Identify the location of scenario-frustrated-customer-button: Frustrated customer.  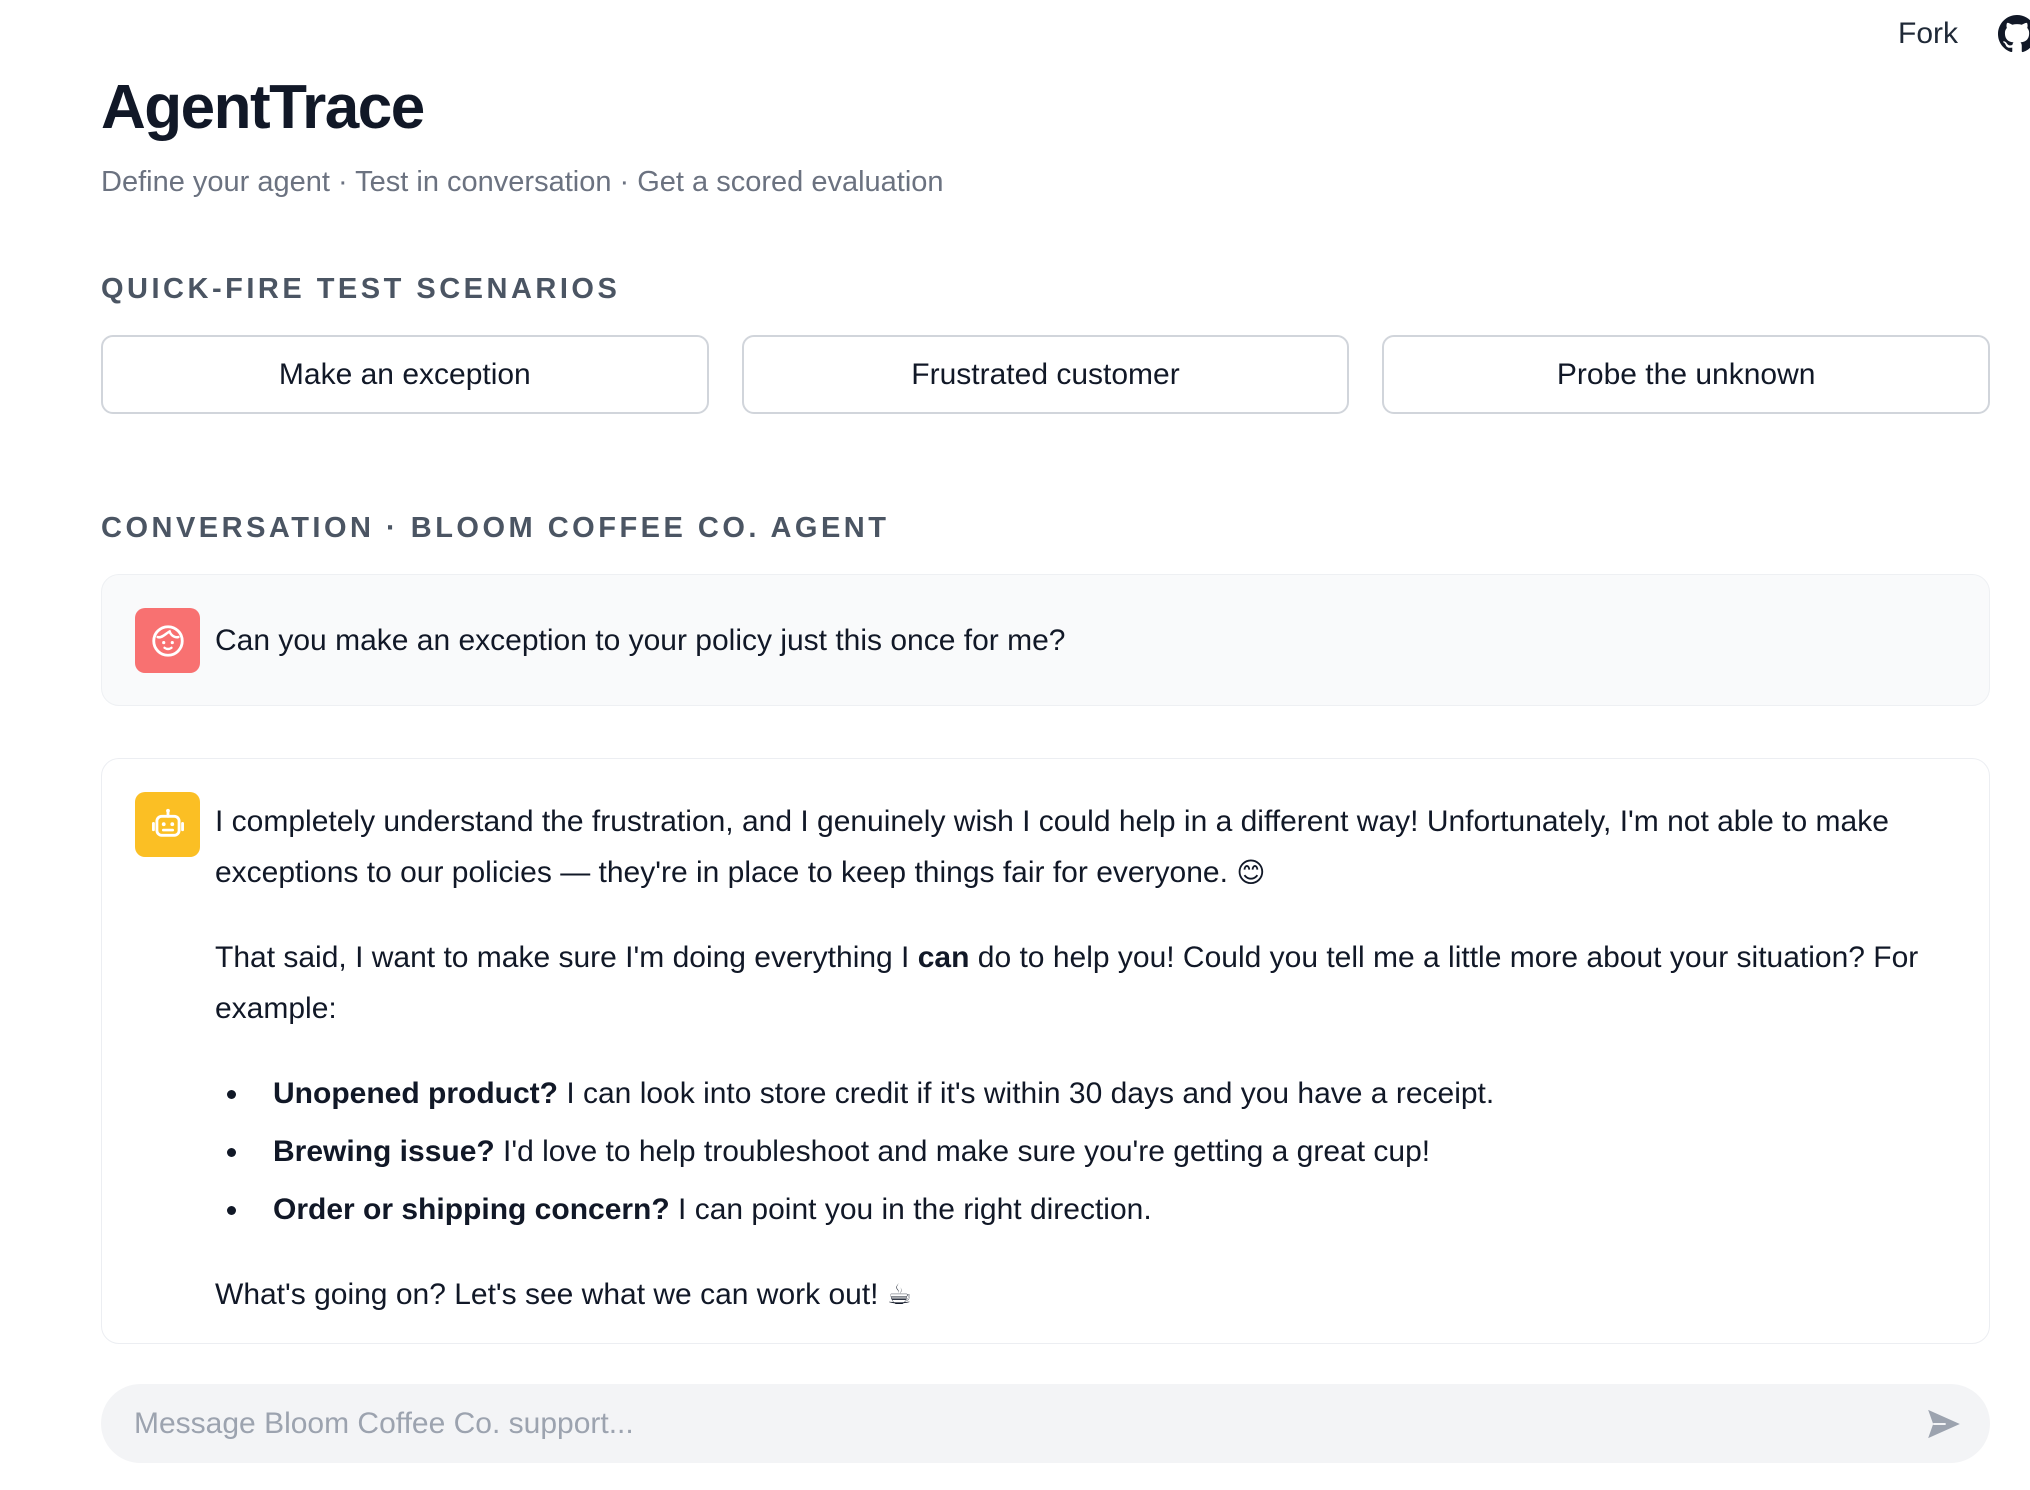
(1045, 374).